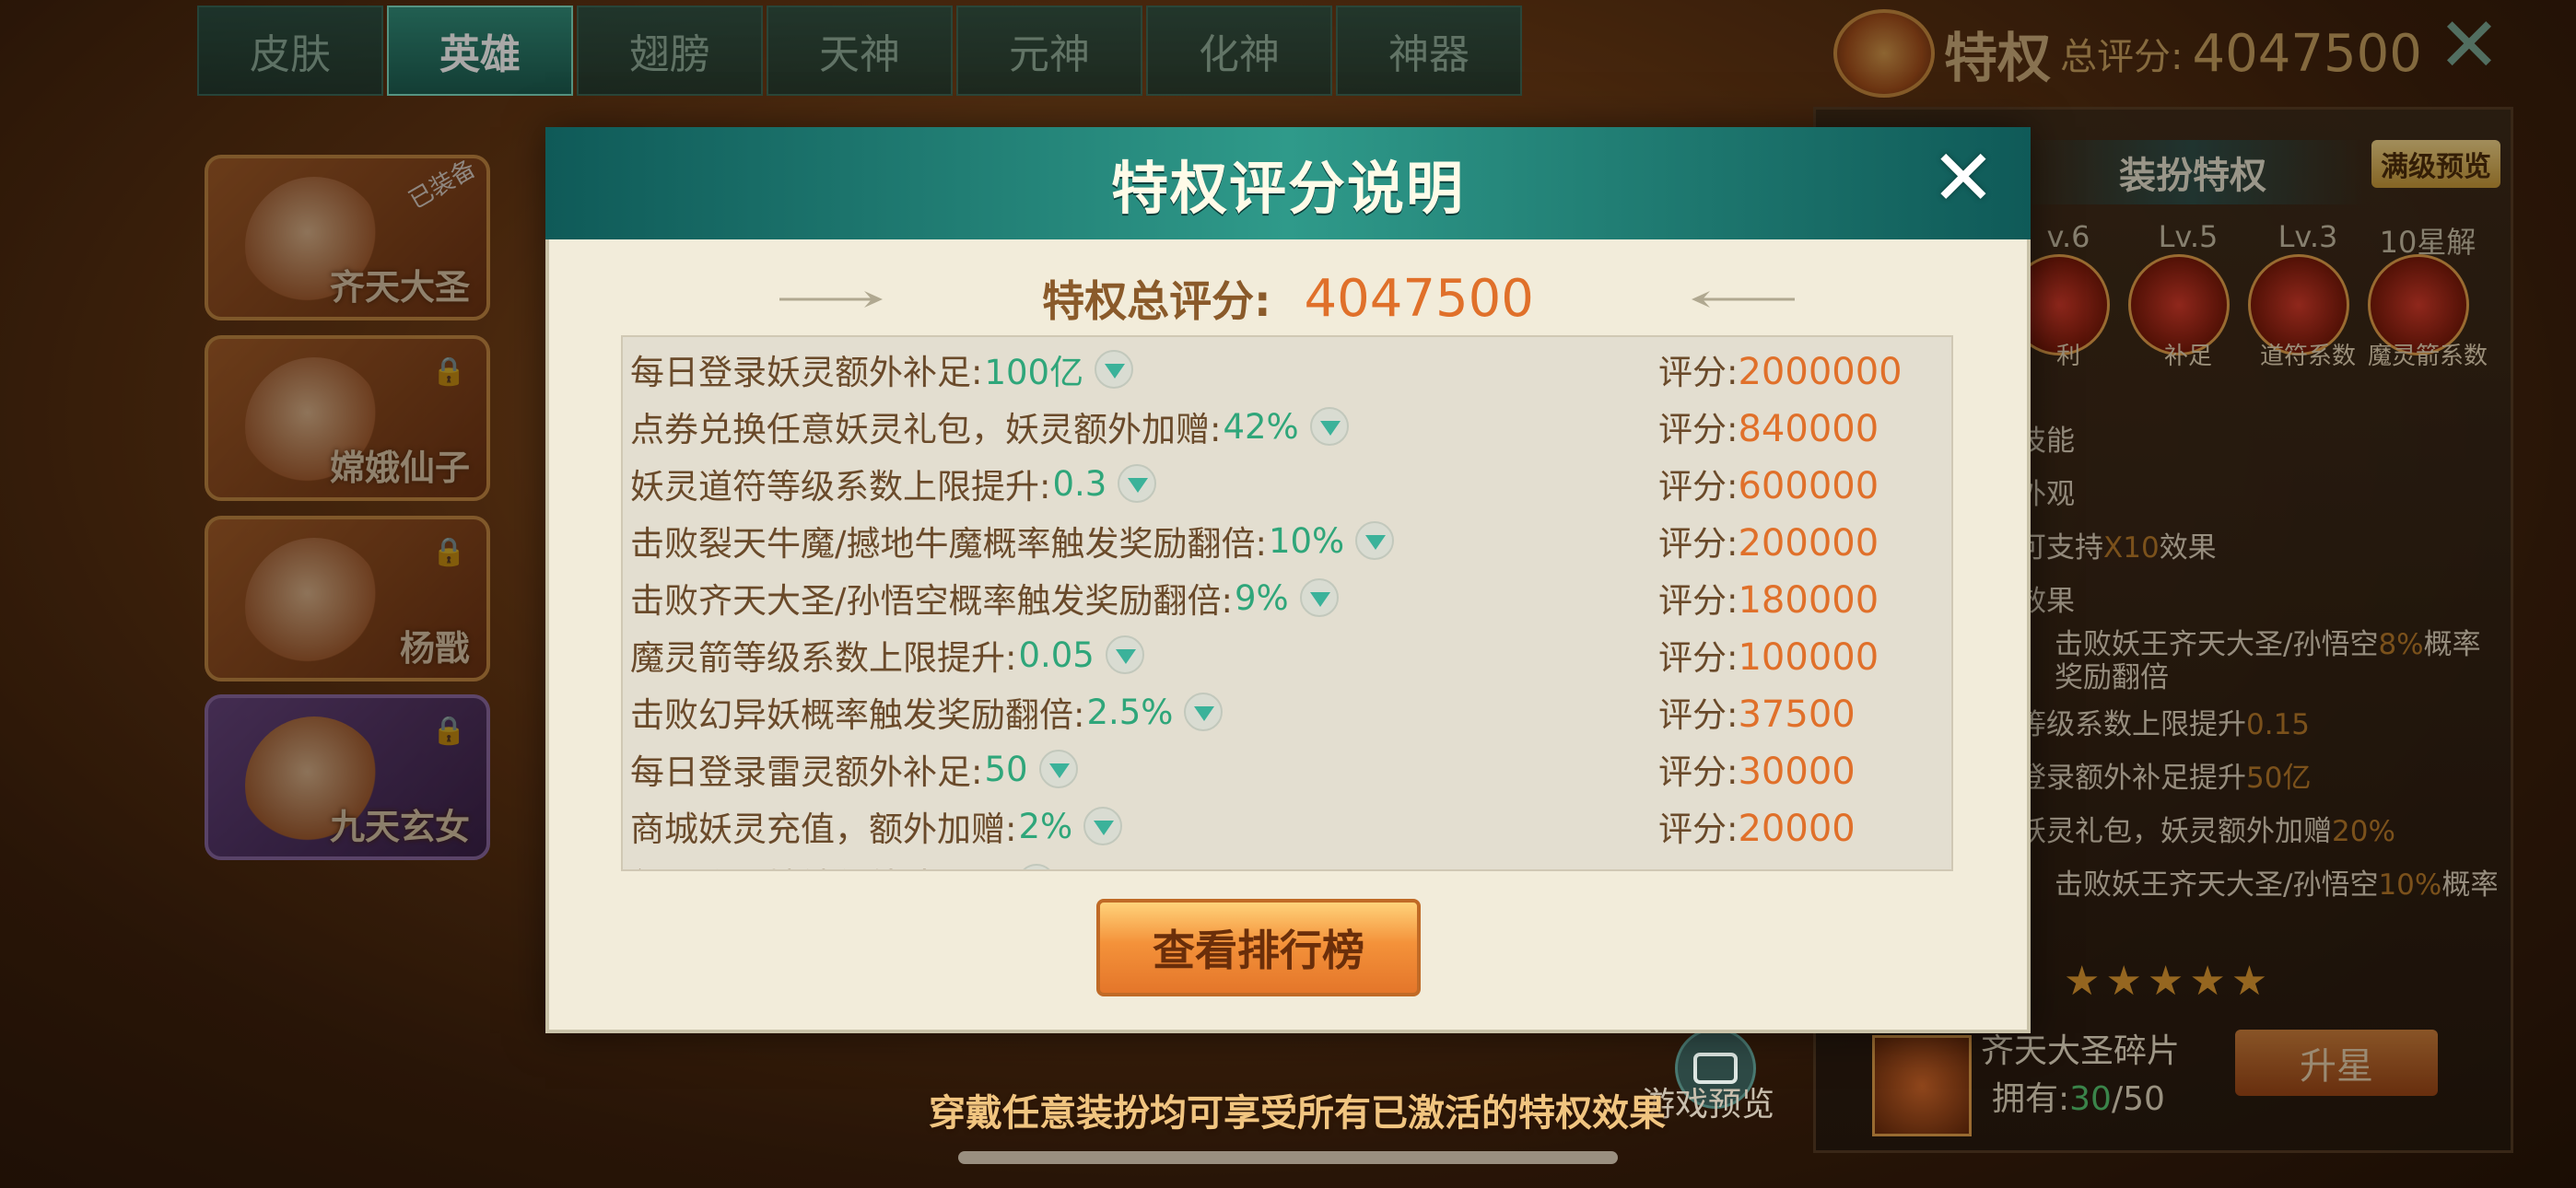  I want to click on list-item: 每日登录妖灵额外补足: 100亿 评分:2000000, so click(1266, 371).